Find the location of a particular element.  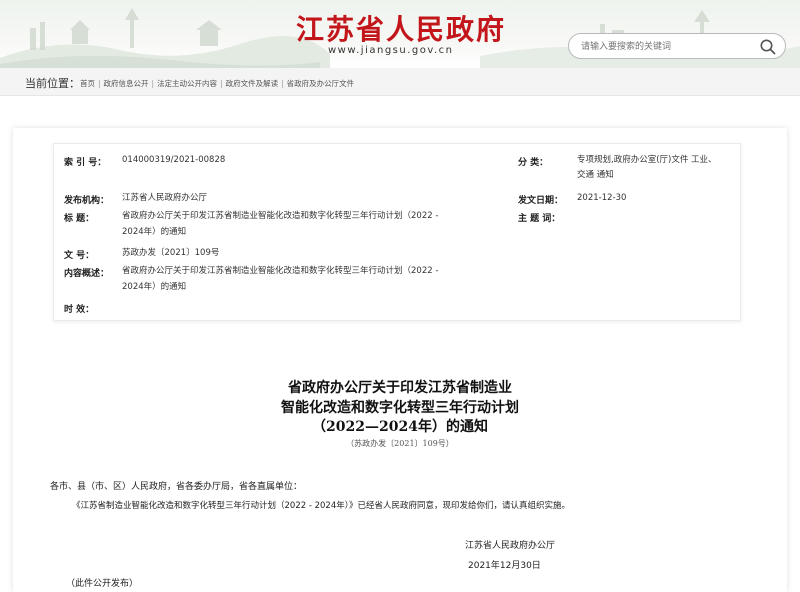

breadcrumb: 首页 | 政府信息公开 | 法定主动公开内容 | 政府文件及解读 | 省政府及办公厅文件 is located at coordinates (217, 83).